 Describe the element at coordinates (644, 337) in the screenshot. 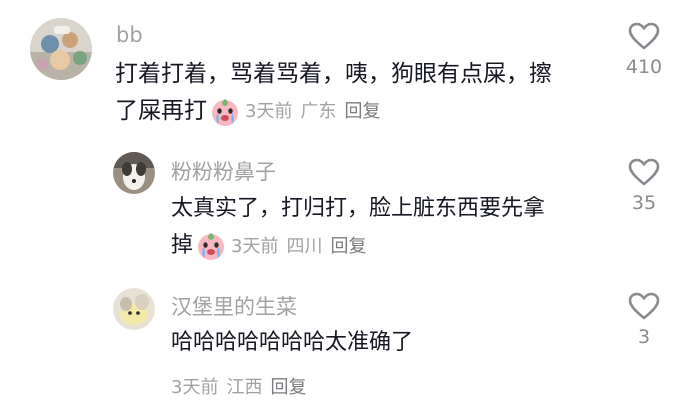

I see `like-count: 3` at that location.